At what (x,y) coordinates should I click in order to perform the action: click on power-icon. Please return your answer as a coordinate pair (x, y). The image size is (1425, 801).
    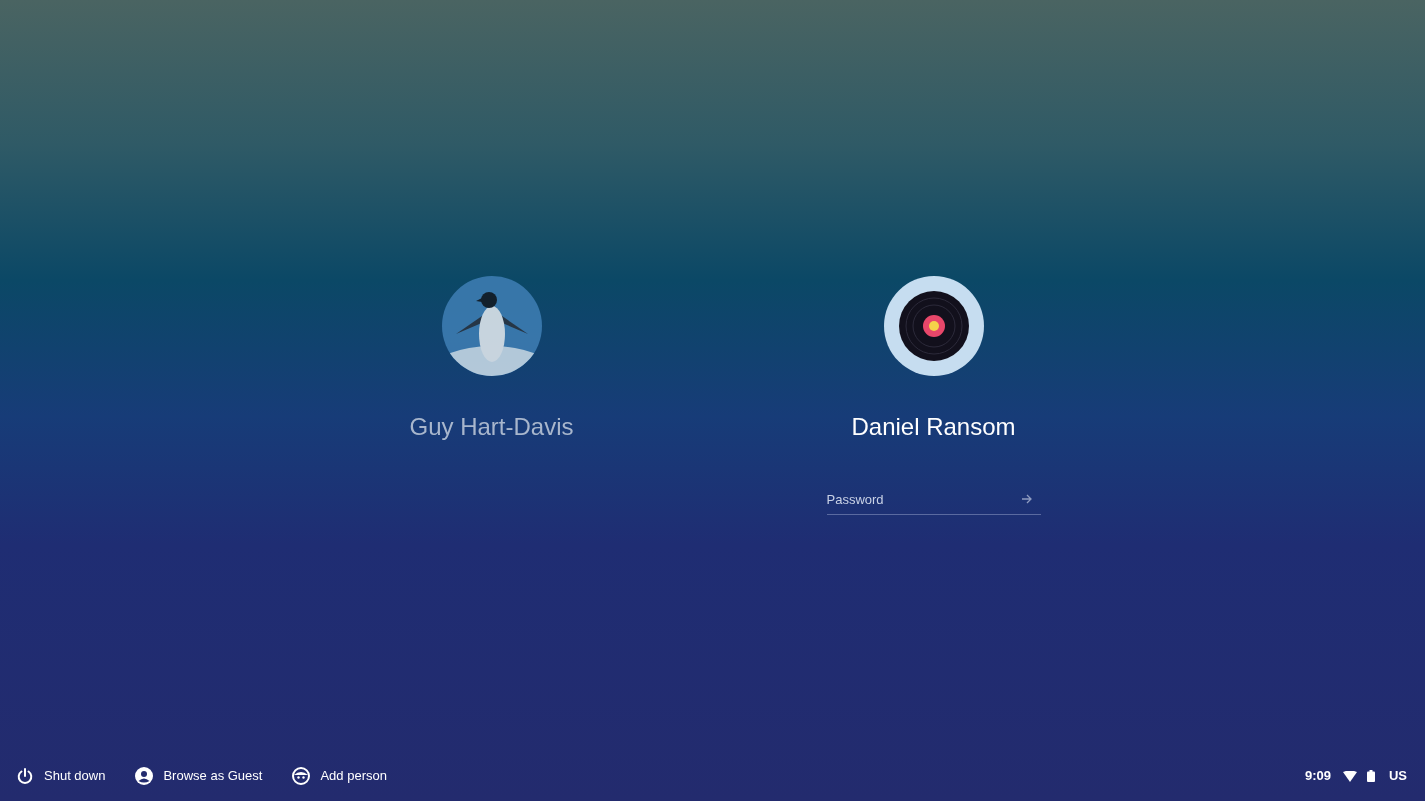
    Looking at the image, I should click on (25, 776).